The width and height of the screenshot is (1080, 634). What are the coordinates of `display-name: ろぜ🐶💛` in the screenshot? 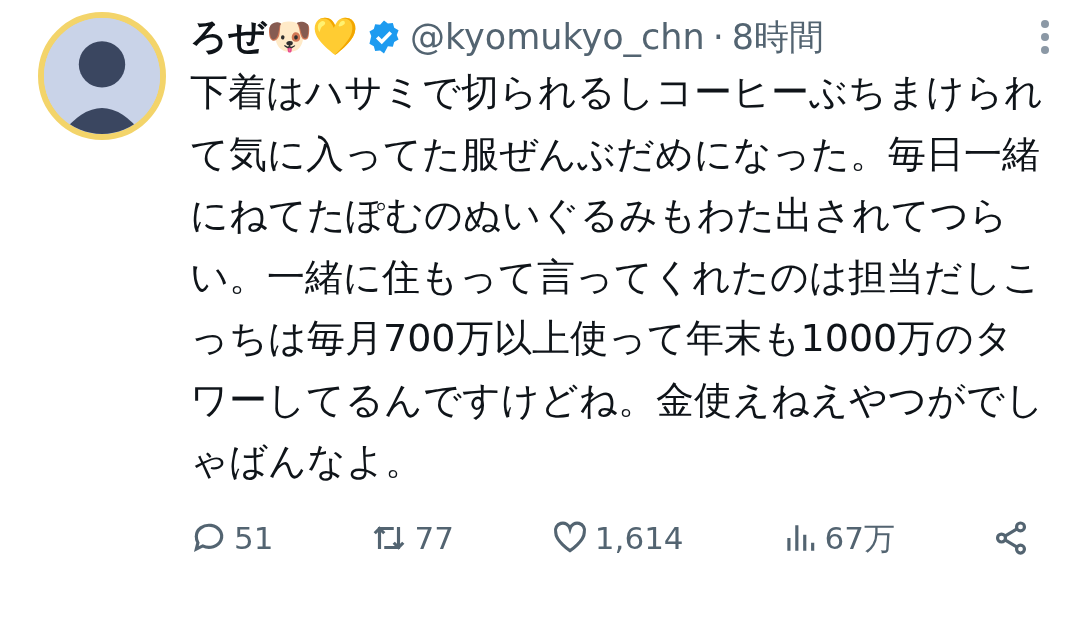 It's located at (274, 37).